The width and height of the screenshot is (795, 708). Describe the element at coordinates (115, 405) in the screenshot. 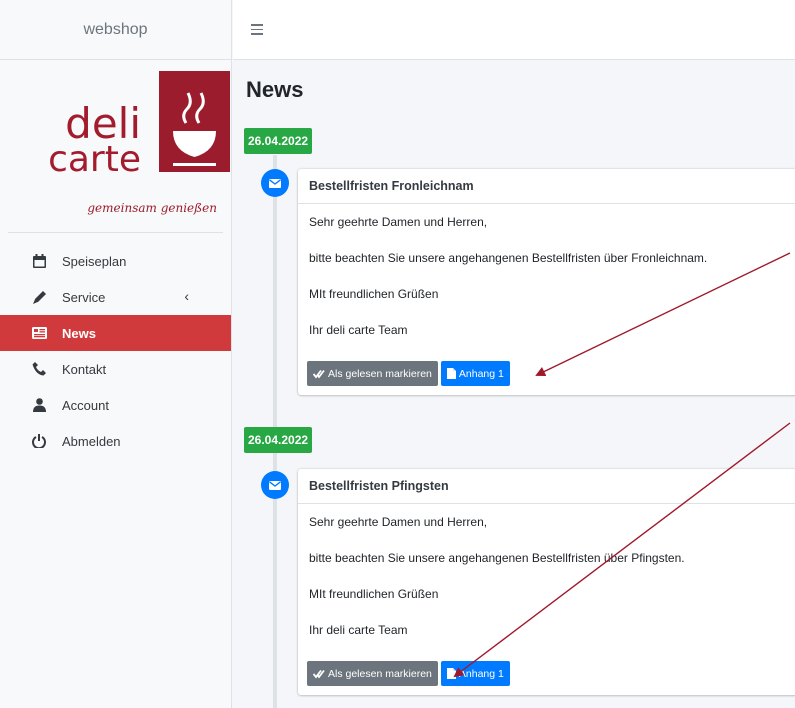

I see `sidebar-item-account: Account` at that location.